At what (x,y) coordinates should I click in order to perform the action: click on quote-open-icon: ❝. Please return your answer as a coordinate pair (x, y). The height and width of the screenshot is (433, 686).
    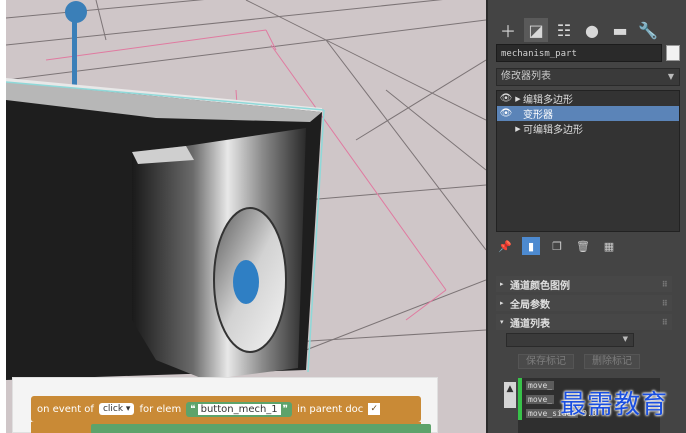
    Looking at the image, I should click on (193, 409).